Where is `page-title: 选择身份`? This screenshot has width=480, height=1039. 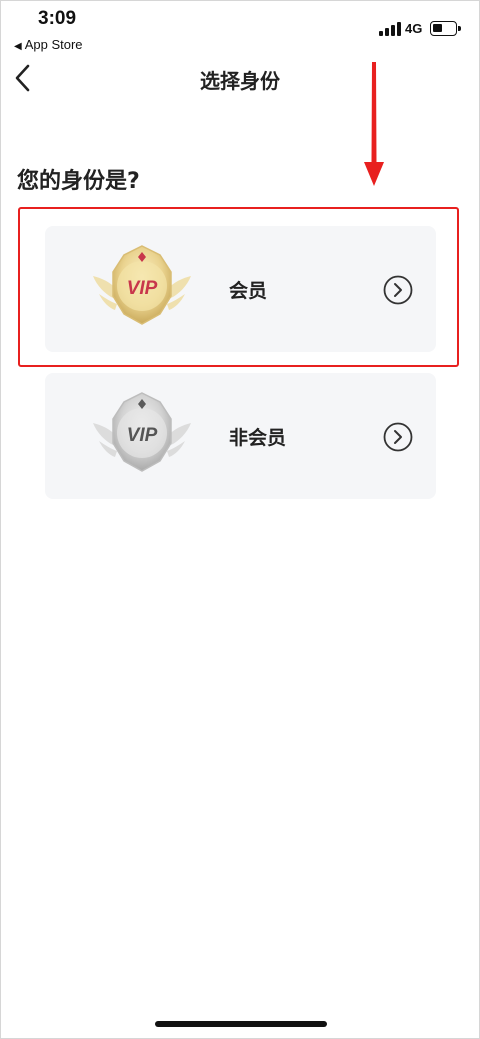
page-title: 选择身份 is located at coordinates (240, 81).